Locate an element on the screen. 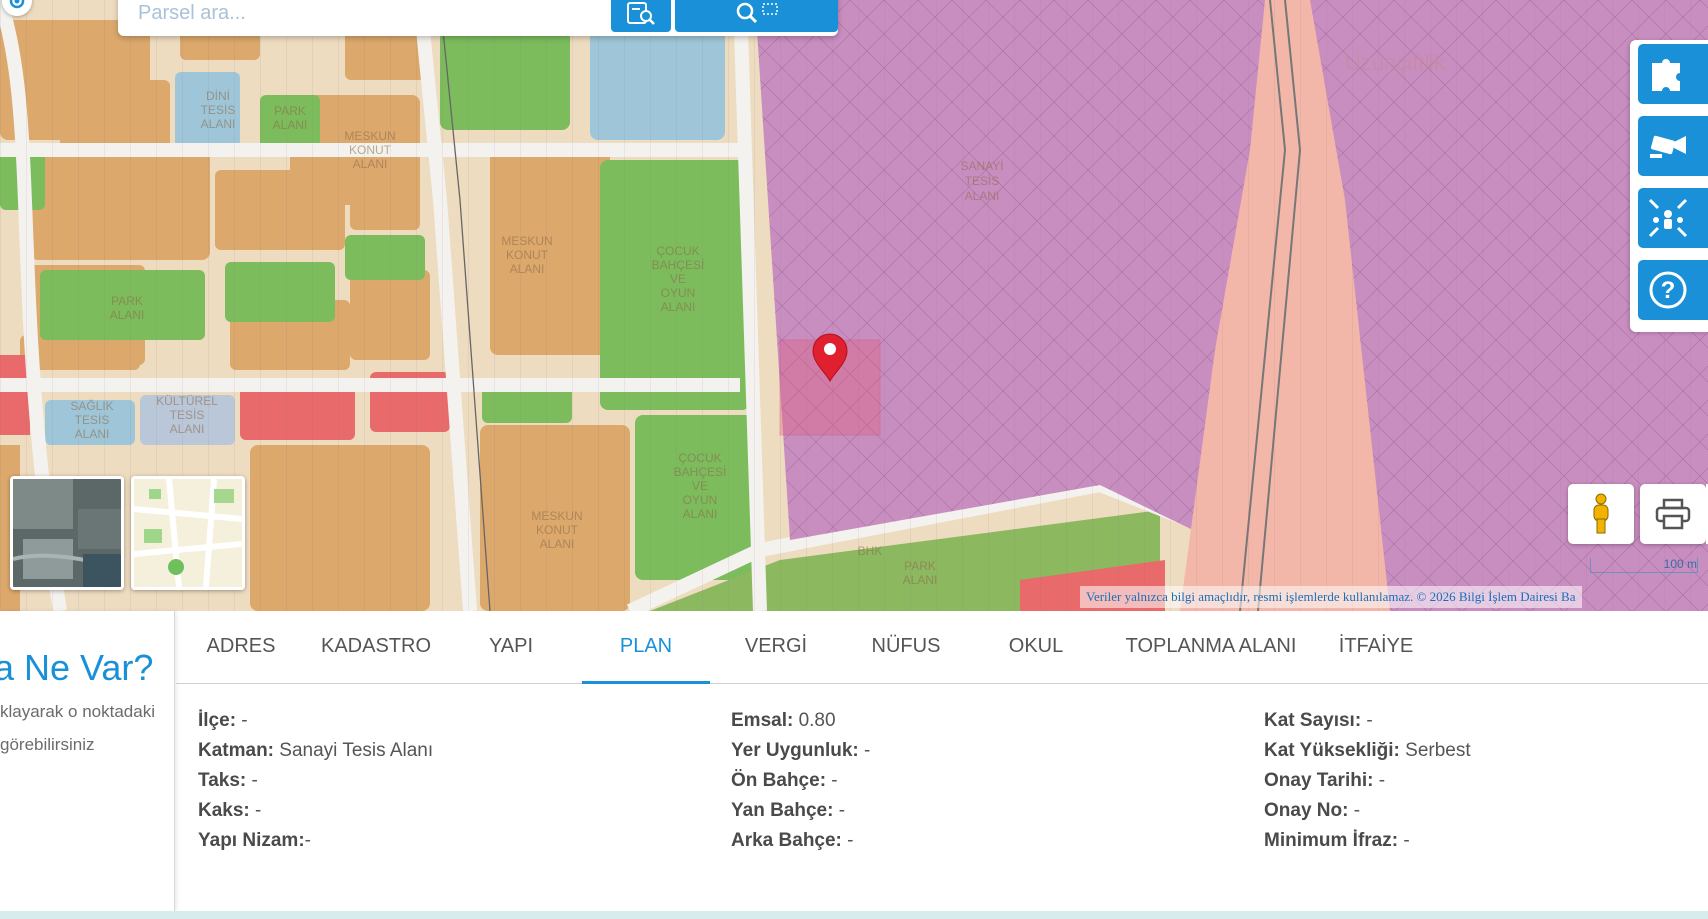  satellite-basemap-thumbnail is located at coordinates (67, 533).